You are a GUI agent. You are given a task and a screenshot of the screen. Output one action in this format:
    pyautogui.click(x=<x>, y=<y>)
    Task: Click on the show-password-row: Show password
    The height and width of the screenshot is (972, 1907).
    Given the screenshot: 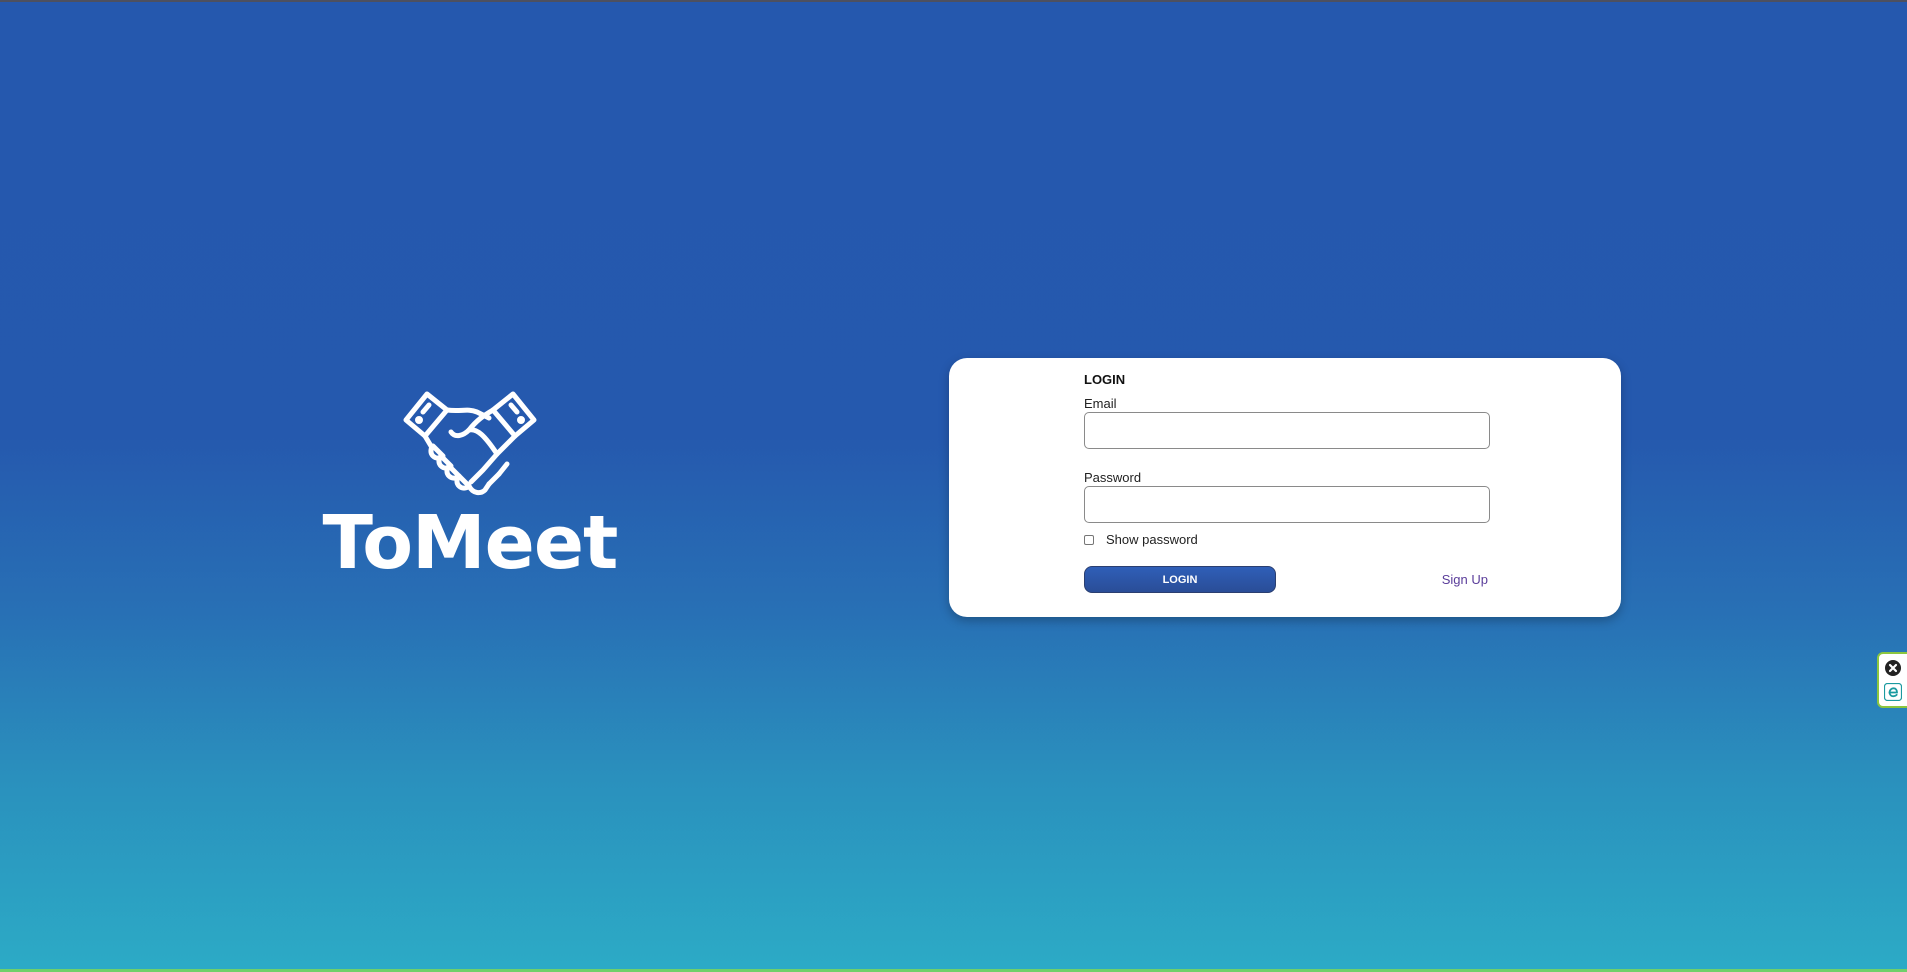 What is the action you would take?
    pyautogui.click(x=1287, y=539)
    